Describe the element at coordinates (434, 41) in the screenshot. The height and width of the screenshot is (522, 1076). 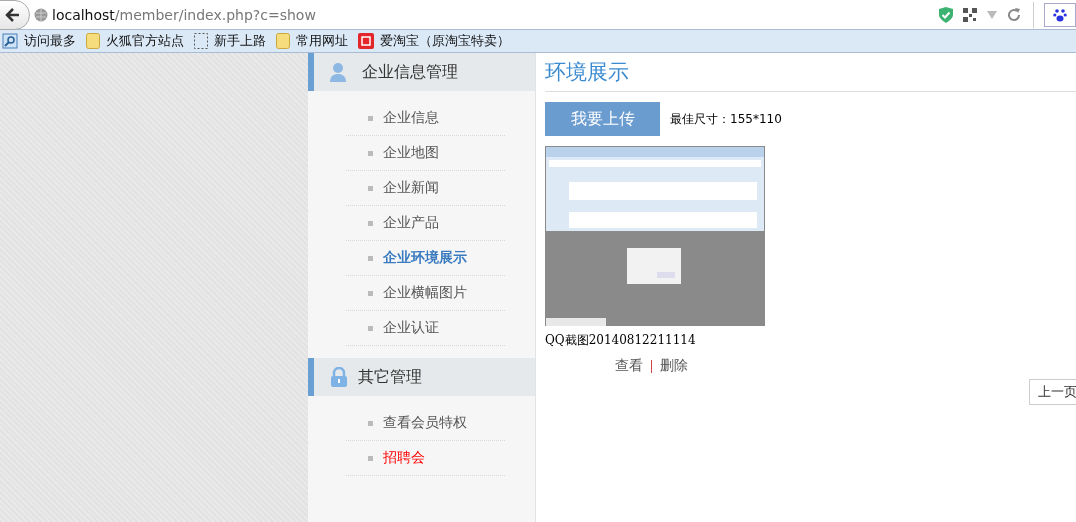
I see `bookmark-link: 爱淘宝（原淘宝特卖）` at that location.